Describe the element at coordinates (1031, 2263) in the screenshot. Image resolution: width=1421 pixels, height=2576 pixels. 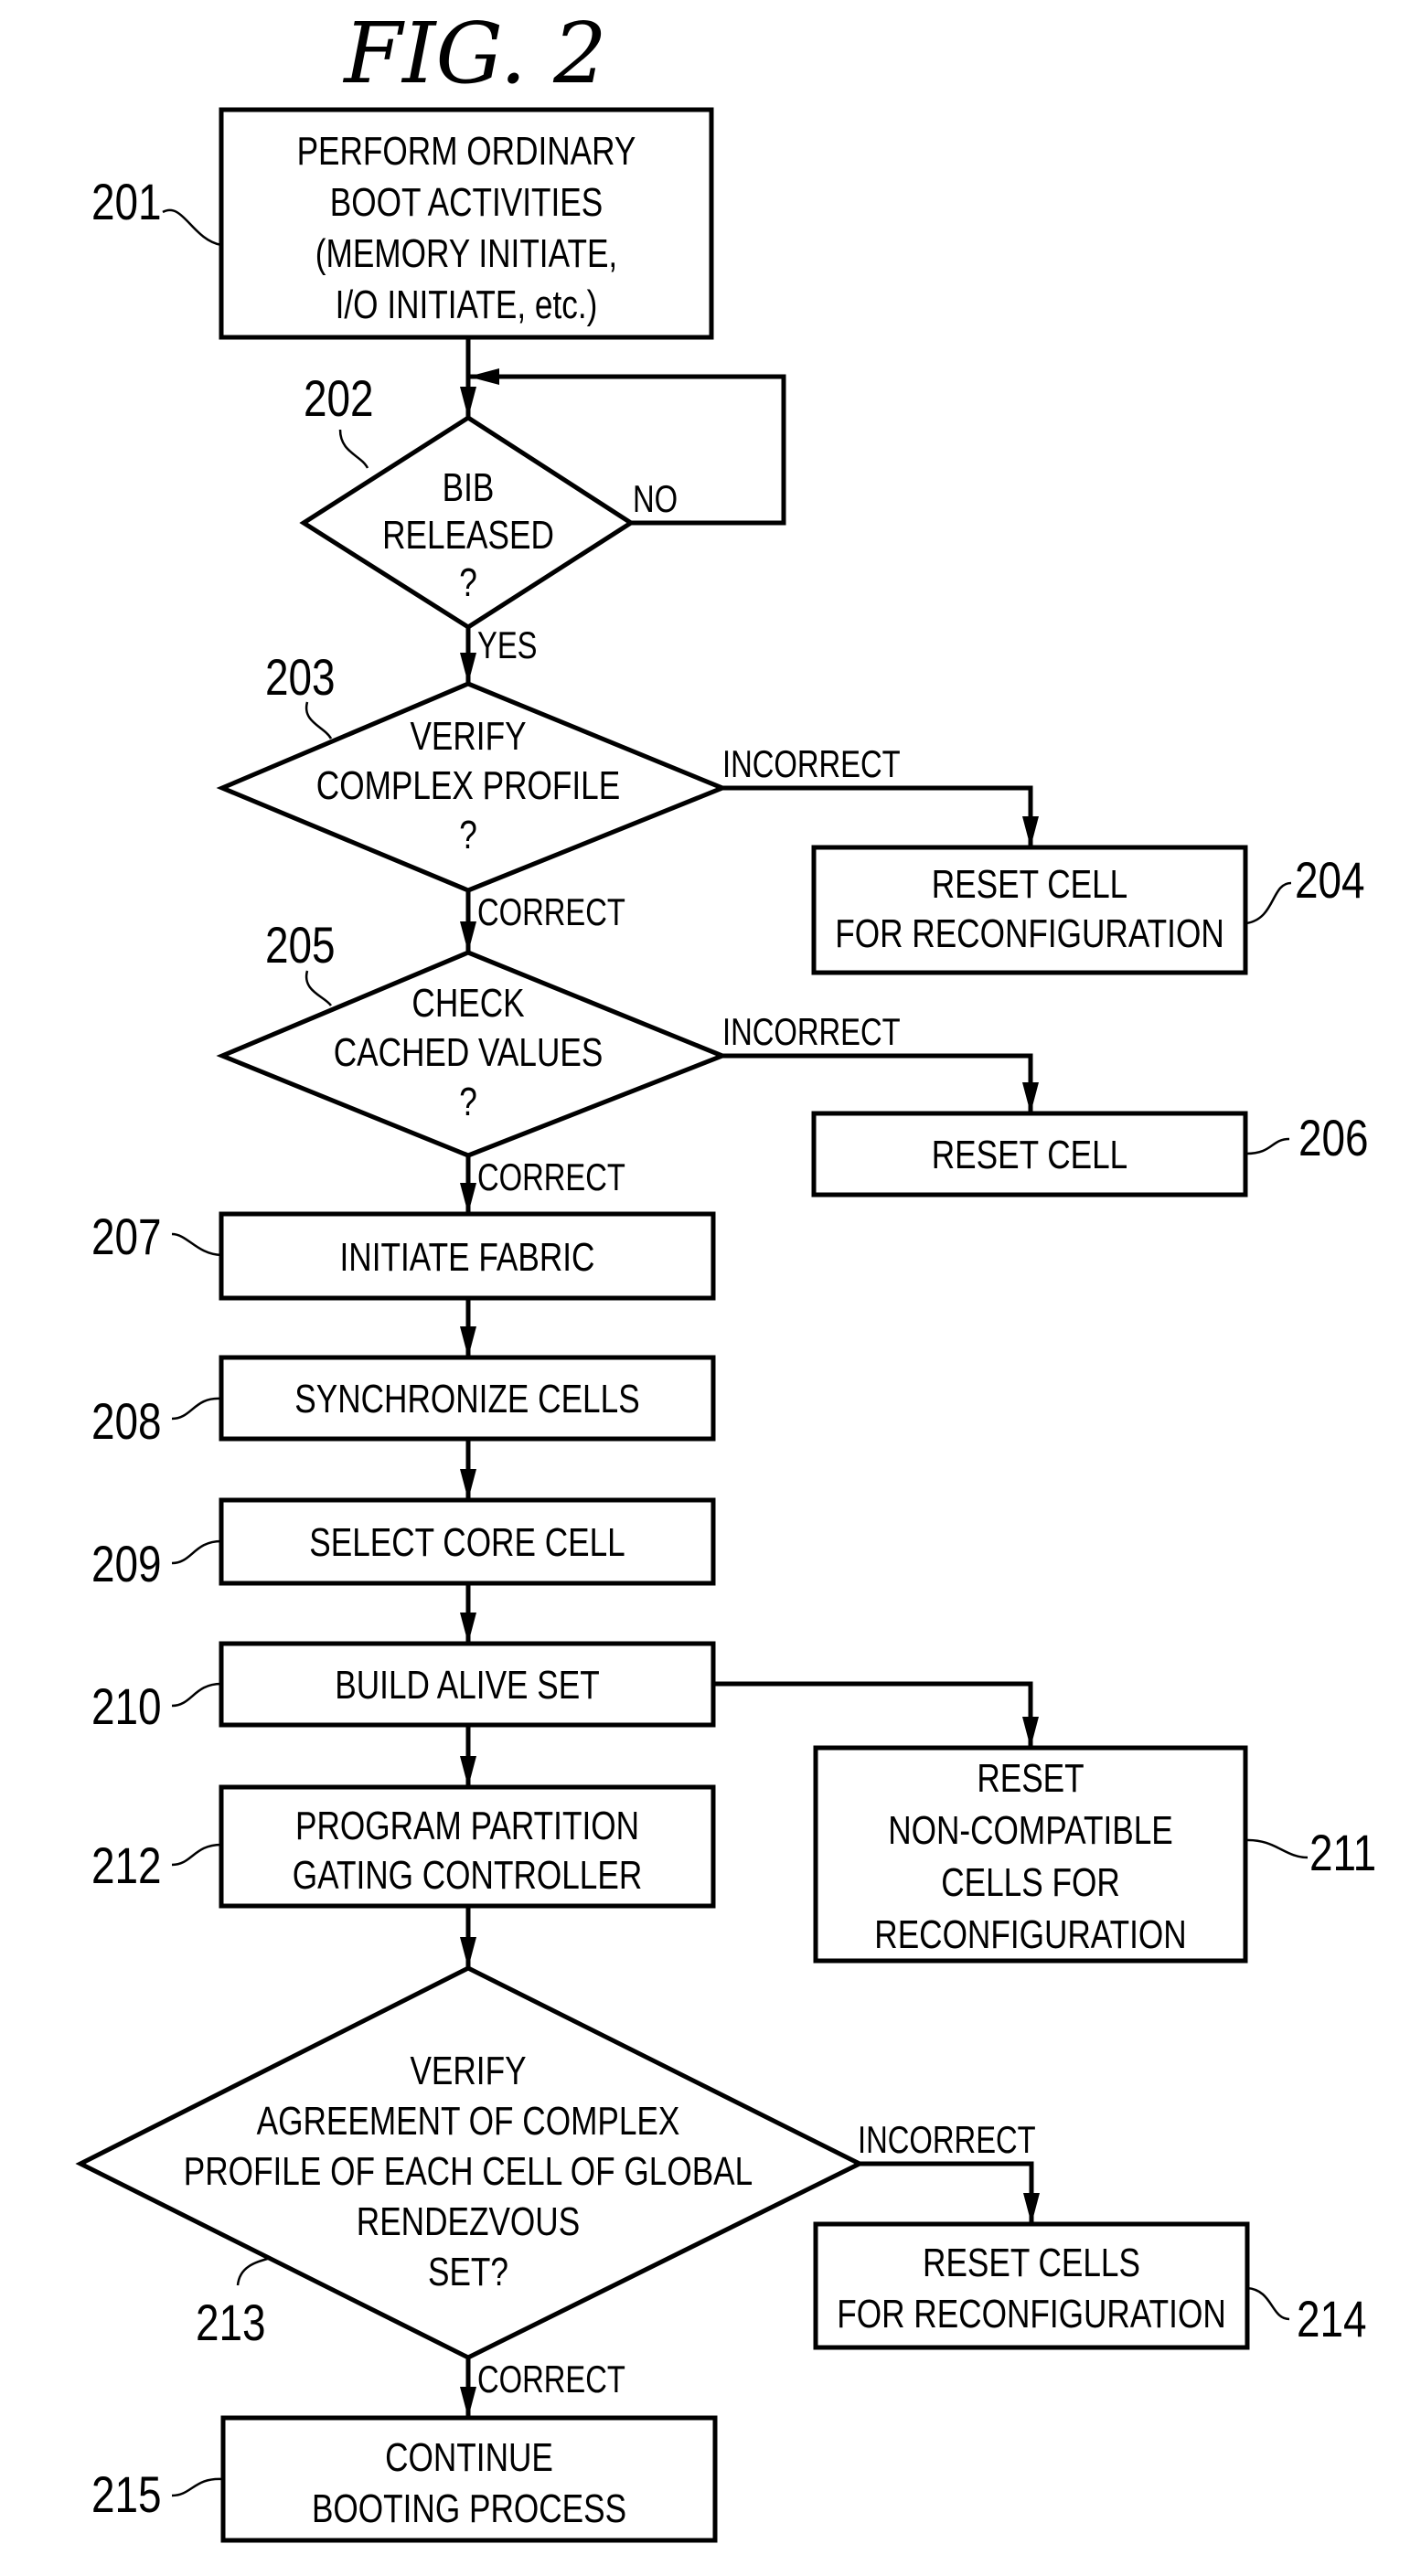
I see `node-text-line: RESET CELLS` at that location.